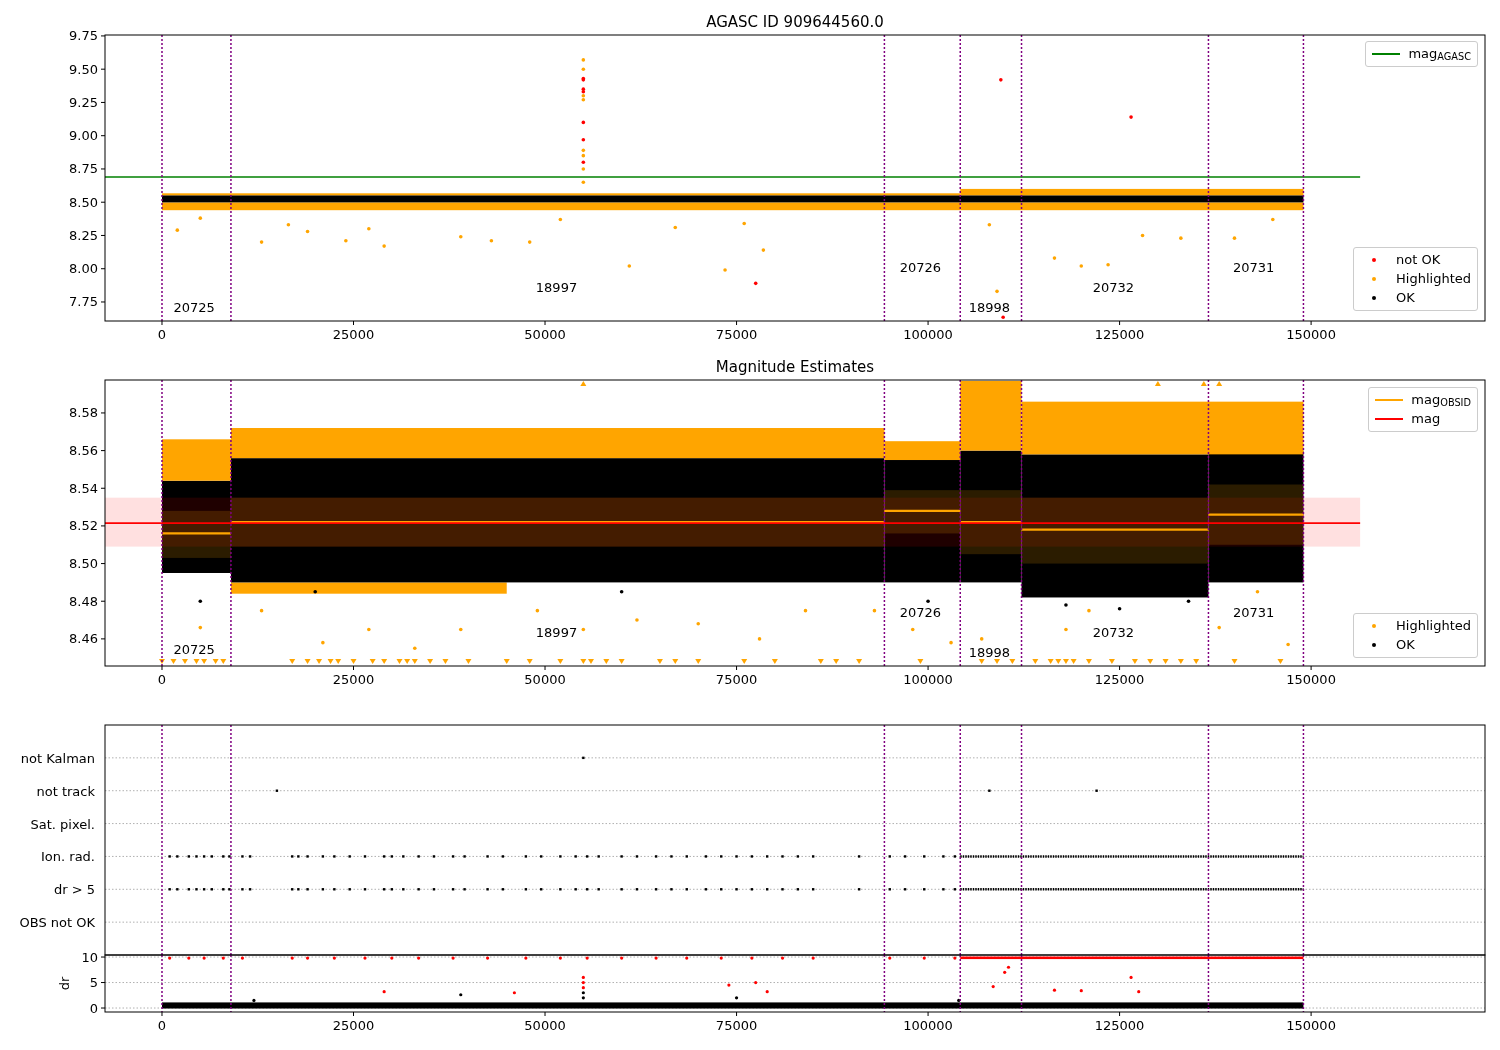 Image resolution: width=1500 pixels, height=1050 pixels. Describe the element at coordinates (83, 488) in the screenshot. I see `axis-tick-label: 8.54` at that location.